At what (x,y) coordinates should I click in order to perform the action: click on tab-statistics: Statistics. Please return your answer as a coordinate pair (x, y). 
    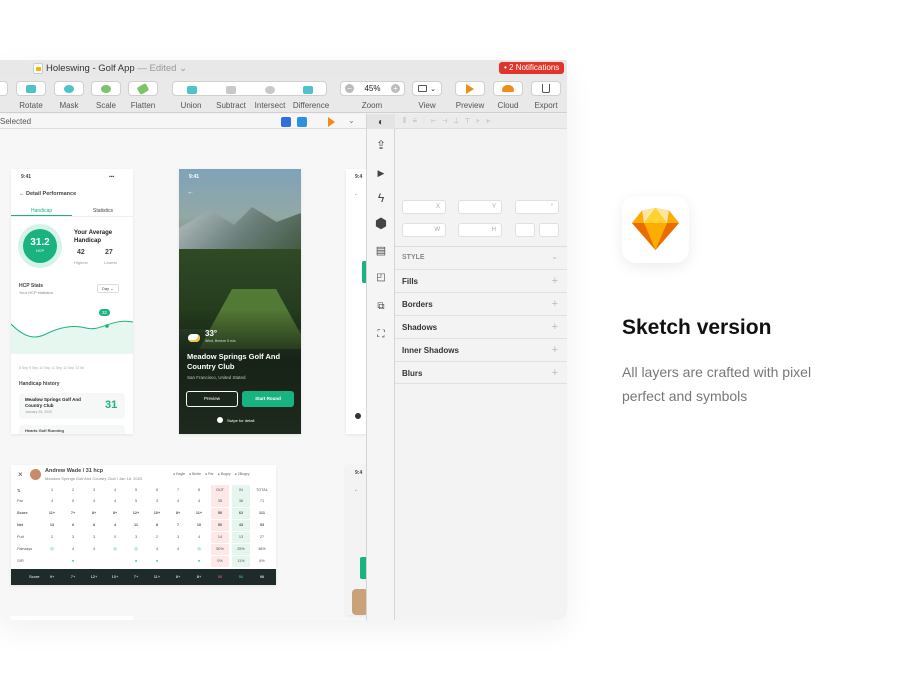
    Looking at the image, I should click on (103, 211).